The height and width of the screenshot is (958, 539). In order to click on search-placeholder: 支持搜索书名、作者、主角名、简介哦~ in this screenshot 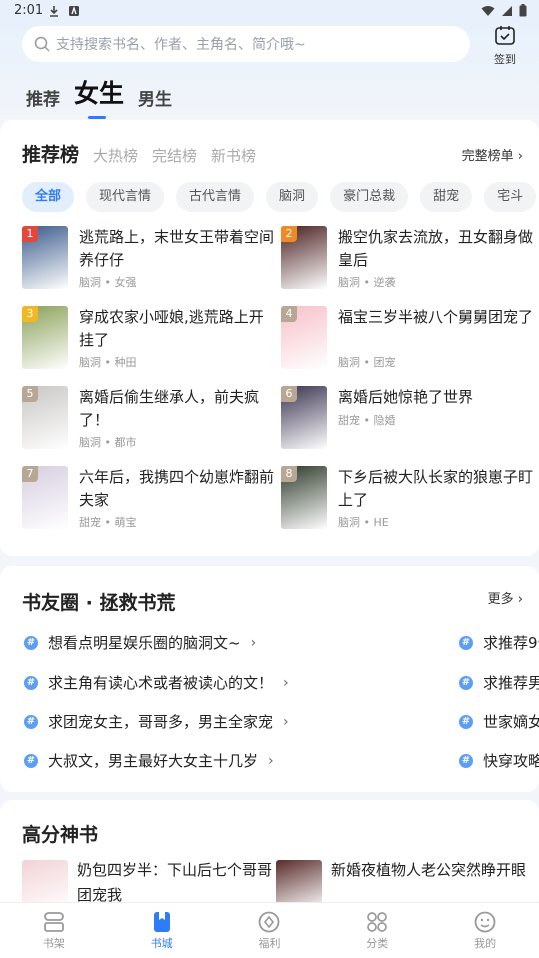, I will do `click(181, 45)`.